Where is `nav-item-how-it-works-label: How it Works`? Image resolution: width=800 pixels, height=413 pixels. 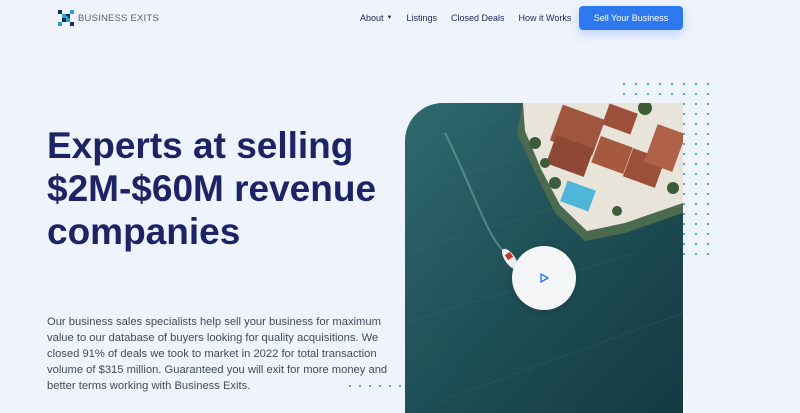 nav-item-how-it-works-label: How it Works is located at coordinates (545, 18).